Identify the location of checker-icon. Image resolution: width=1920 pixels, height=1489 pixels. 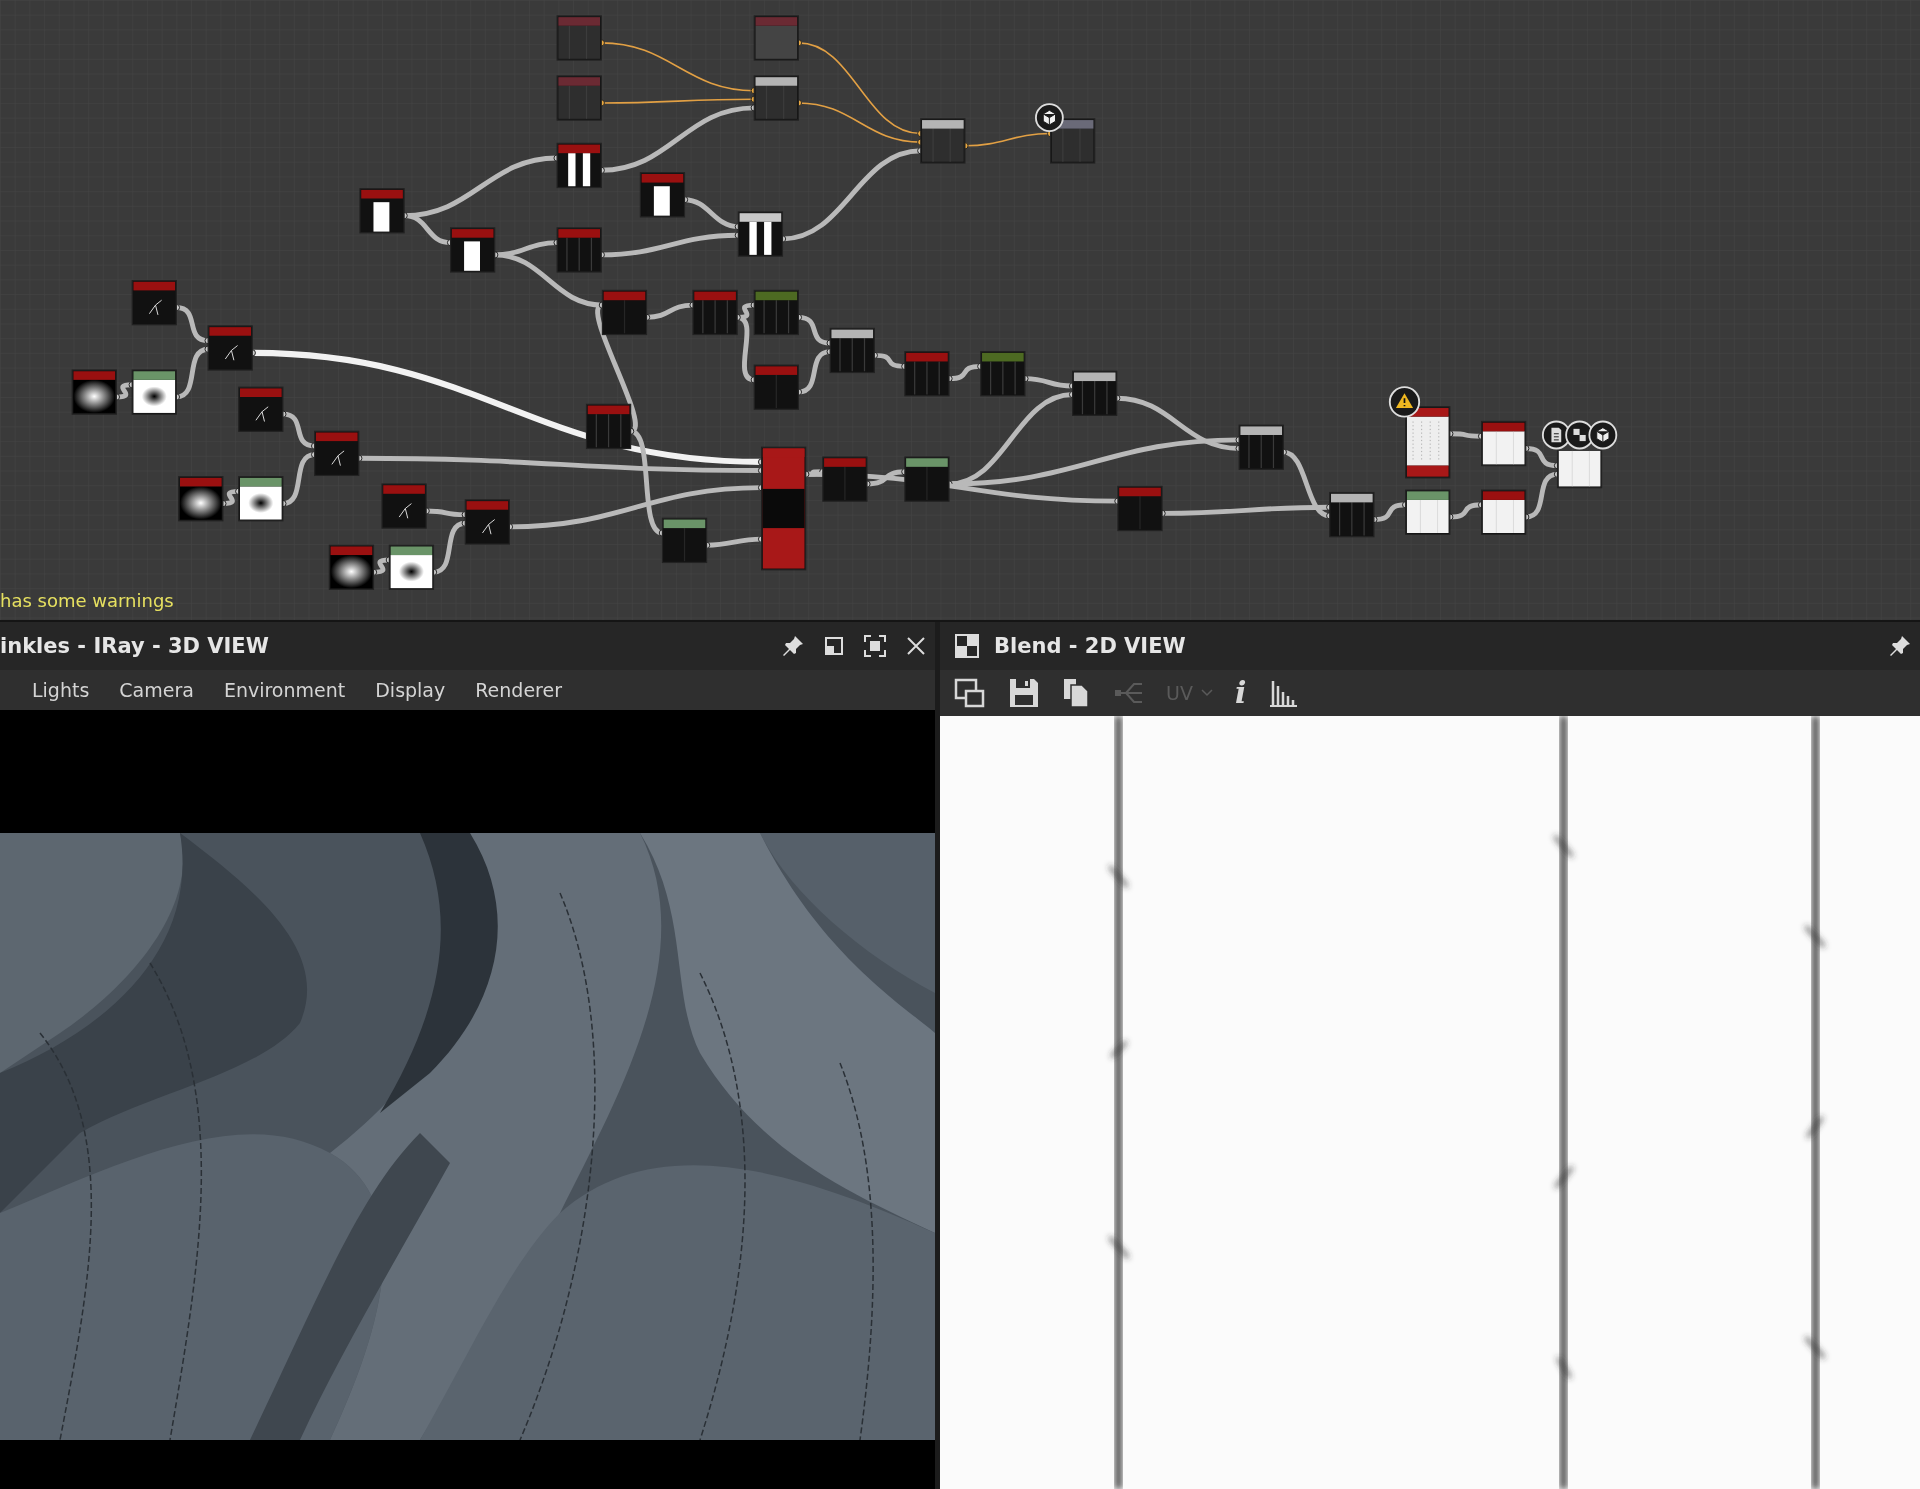
(967, 646).